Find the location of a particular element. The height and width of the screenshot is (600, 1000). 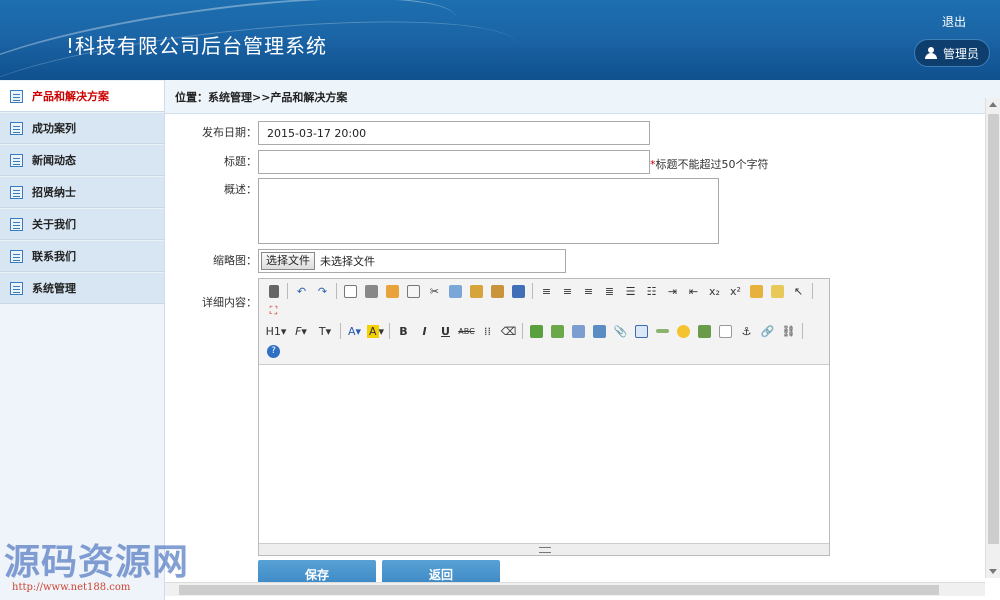

font-color-icon: A▾ is located at coordinates (354, 331).